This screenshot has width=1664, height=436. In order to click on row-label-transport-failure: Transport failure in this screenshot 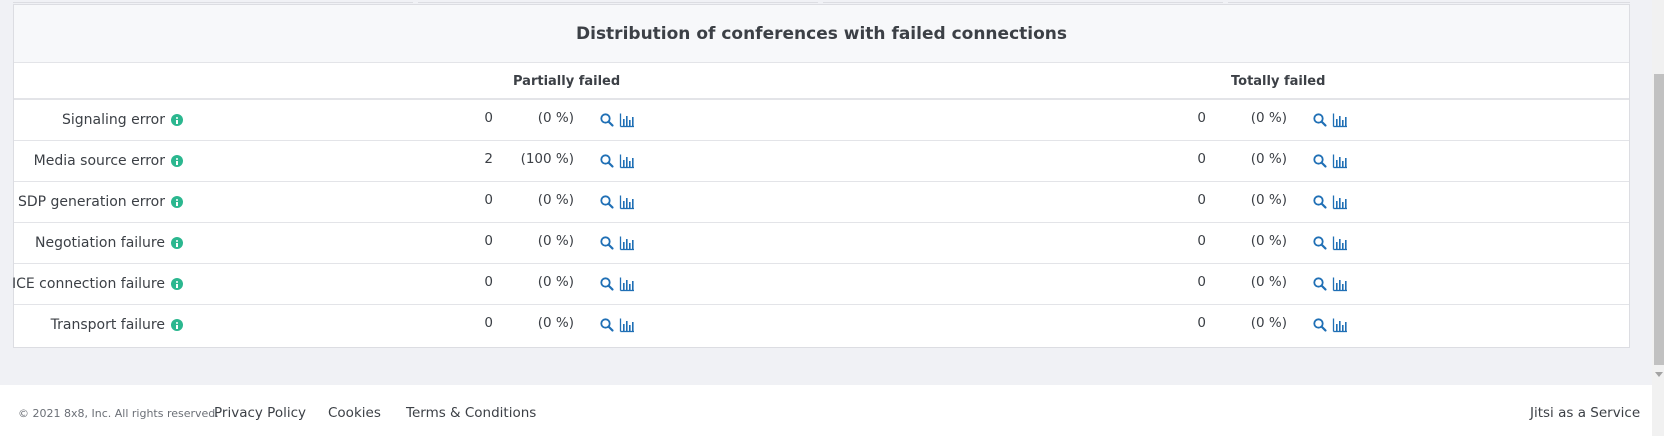, I will do `click(117, 325)`.